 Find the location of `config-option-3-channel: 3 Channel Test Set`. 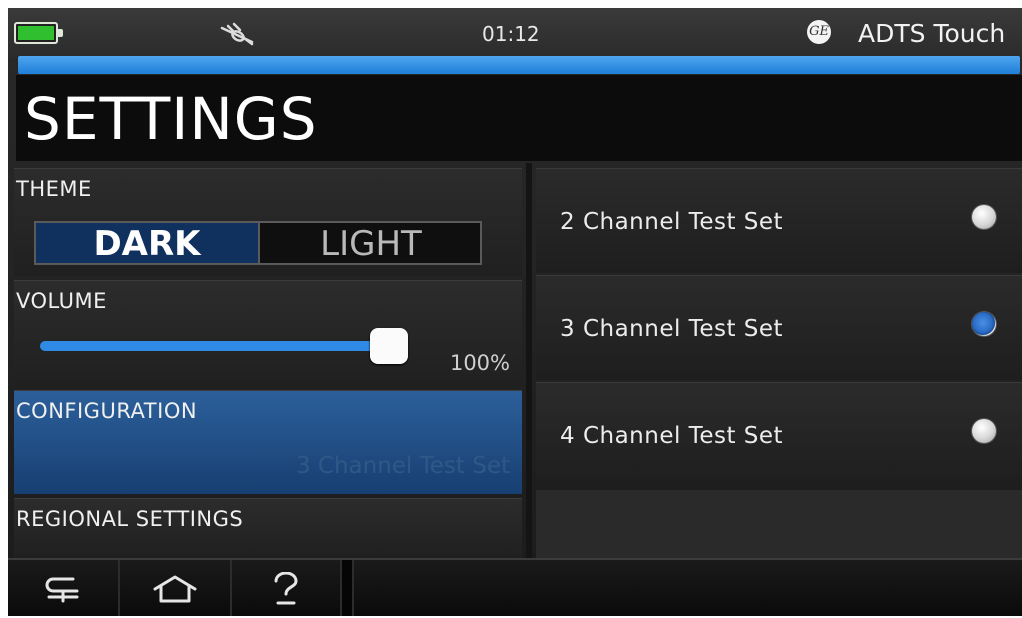

config-option-3-channel: 3 Channel Test Set is located at coordinates (779, 327).